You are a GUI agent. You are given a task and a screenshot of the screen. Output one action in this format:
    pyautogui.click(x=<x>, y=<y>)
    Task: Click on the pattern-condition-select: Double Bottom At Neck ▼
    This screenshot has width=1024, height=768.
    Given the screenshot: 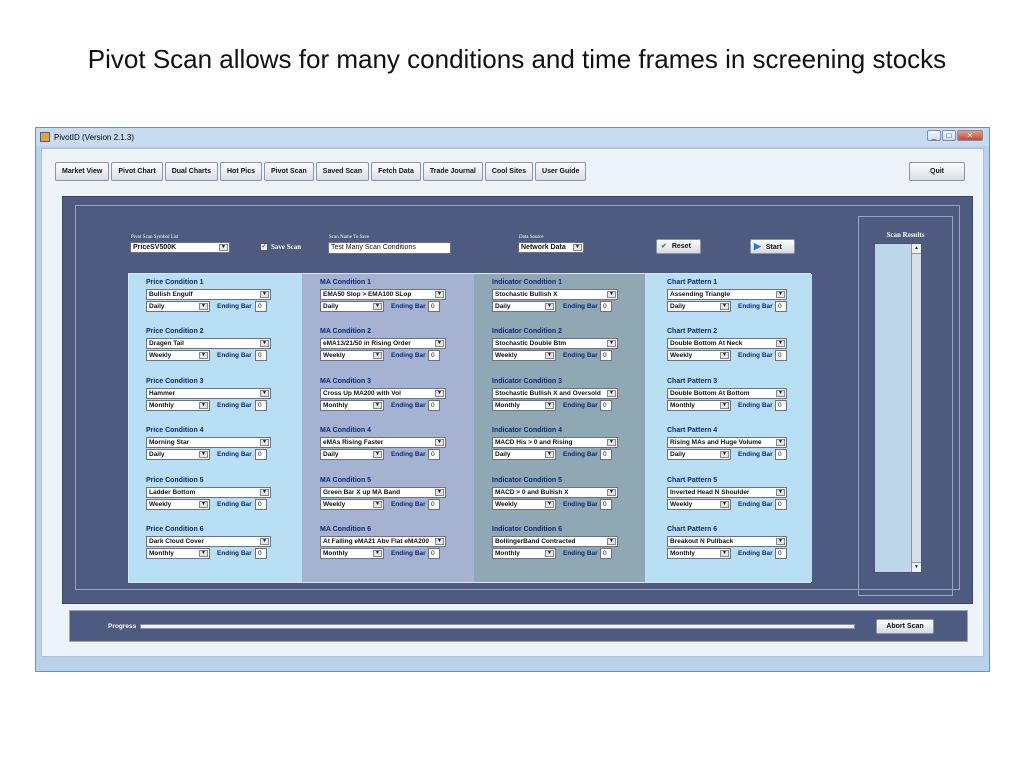 What is the action you would take?
    pyautogui.click(x=727, y=343)
    